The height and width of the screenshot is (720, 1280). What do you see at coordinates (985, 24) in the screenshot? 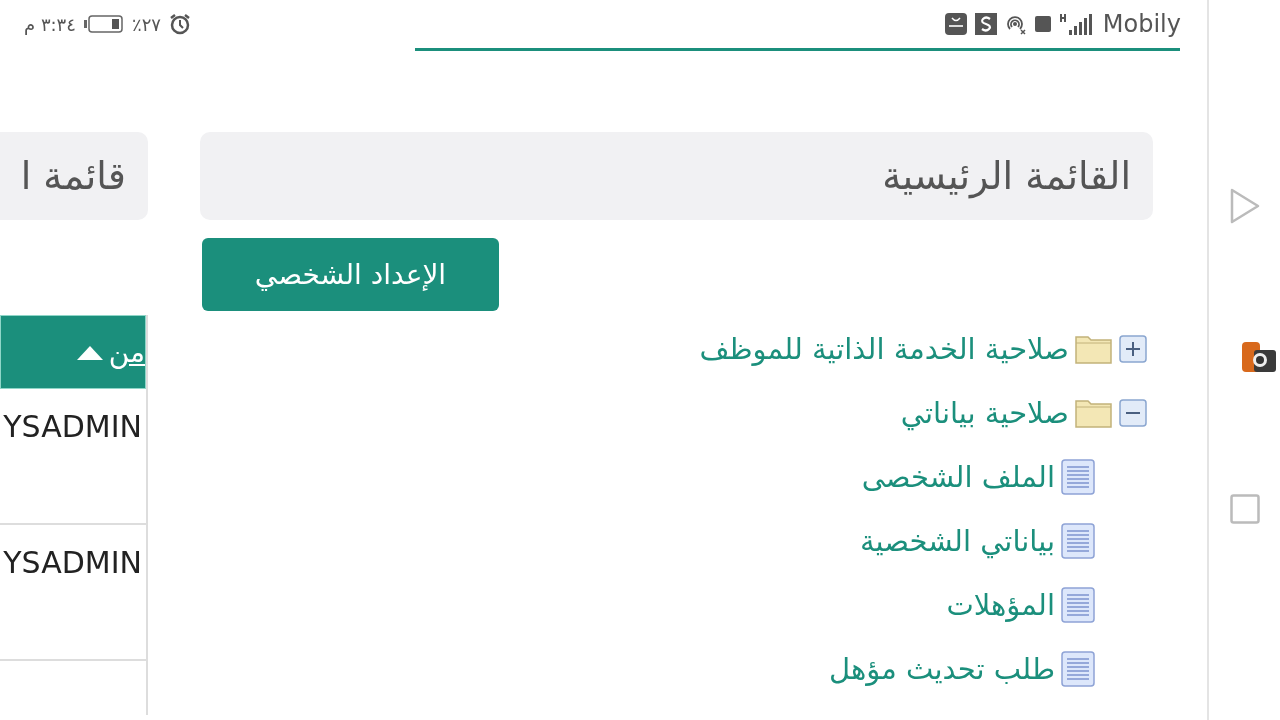
I see `s-app-icon` at bounding box center [985, 24].